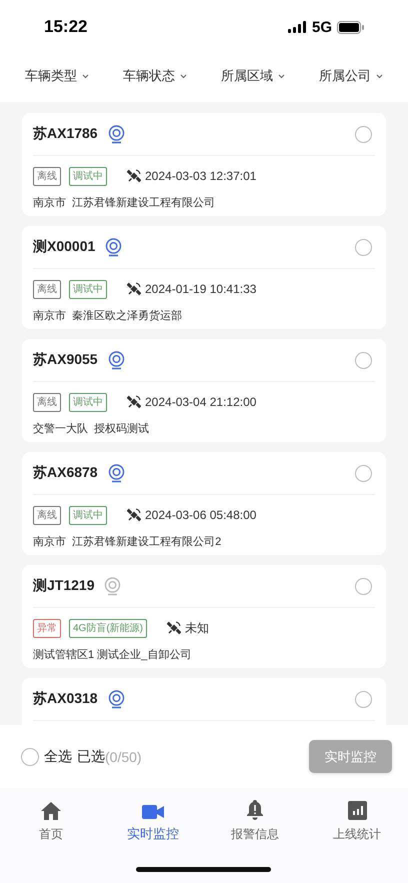 The width and height of the screenshot is (408, 883). I want to click on nav-tab: 报警信息, so click(255, 820).